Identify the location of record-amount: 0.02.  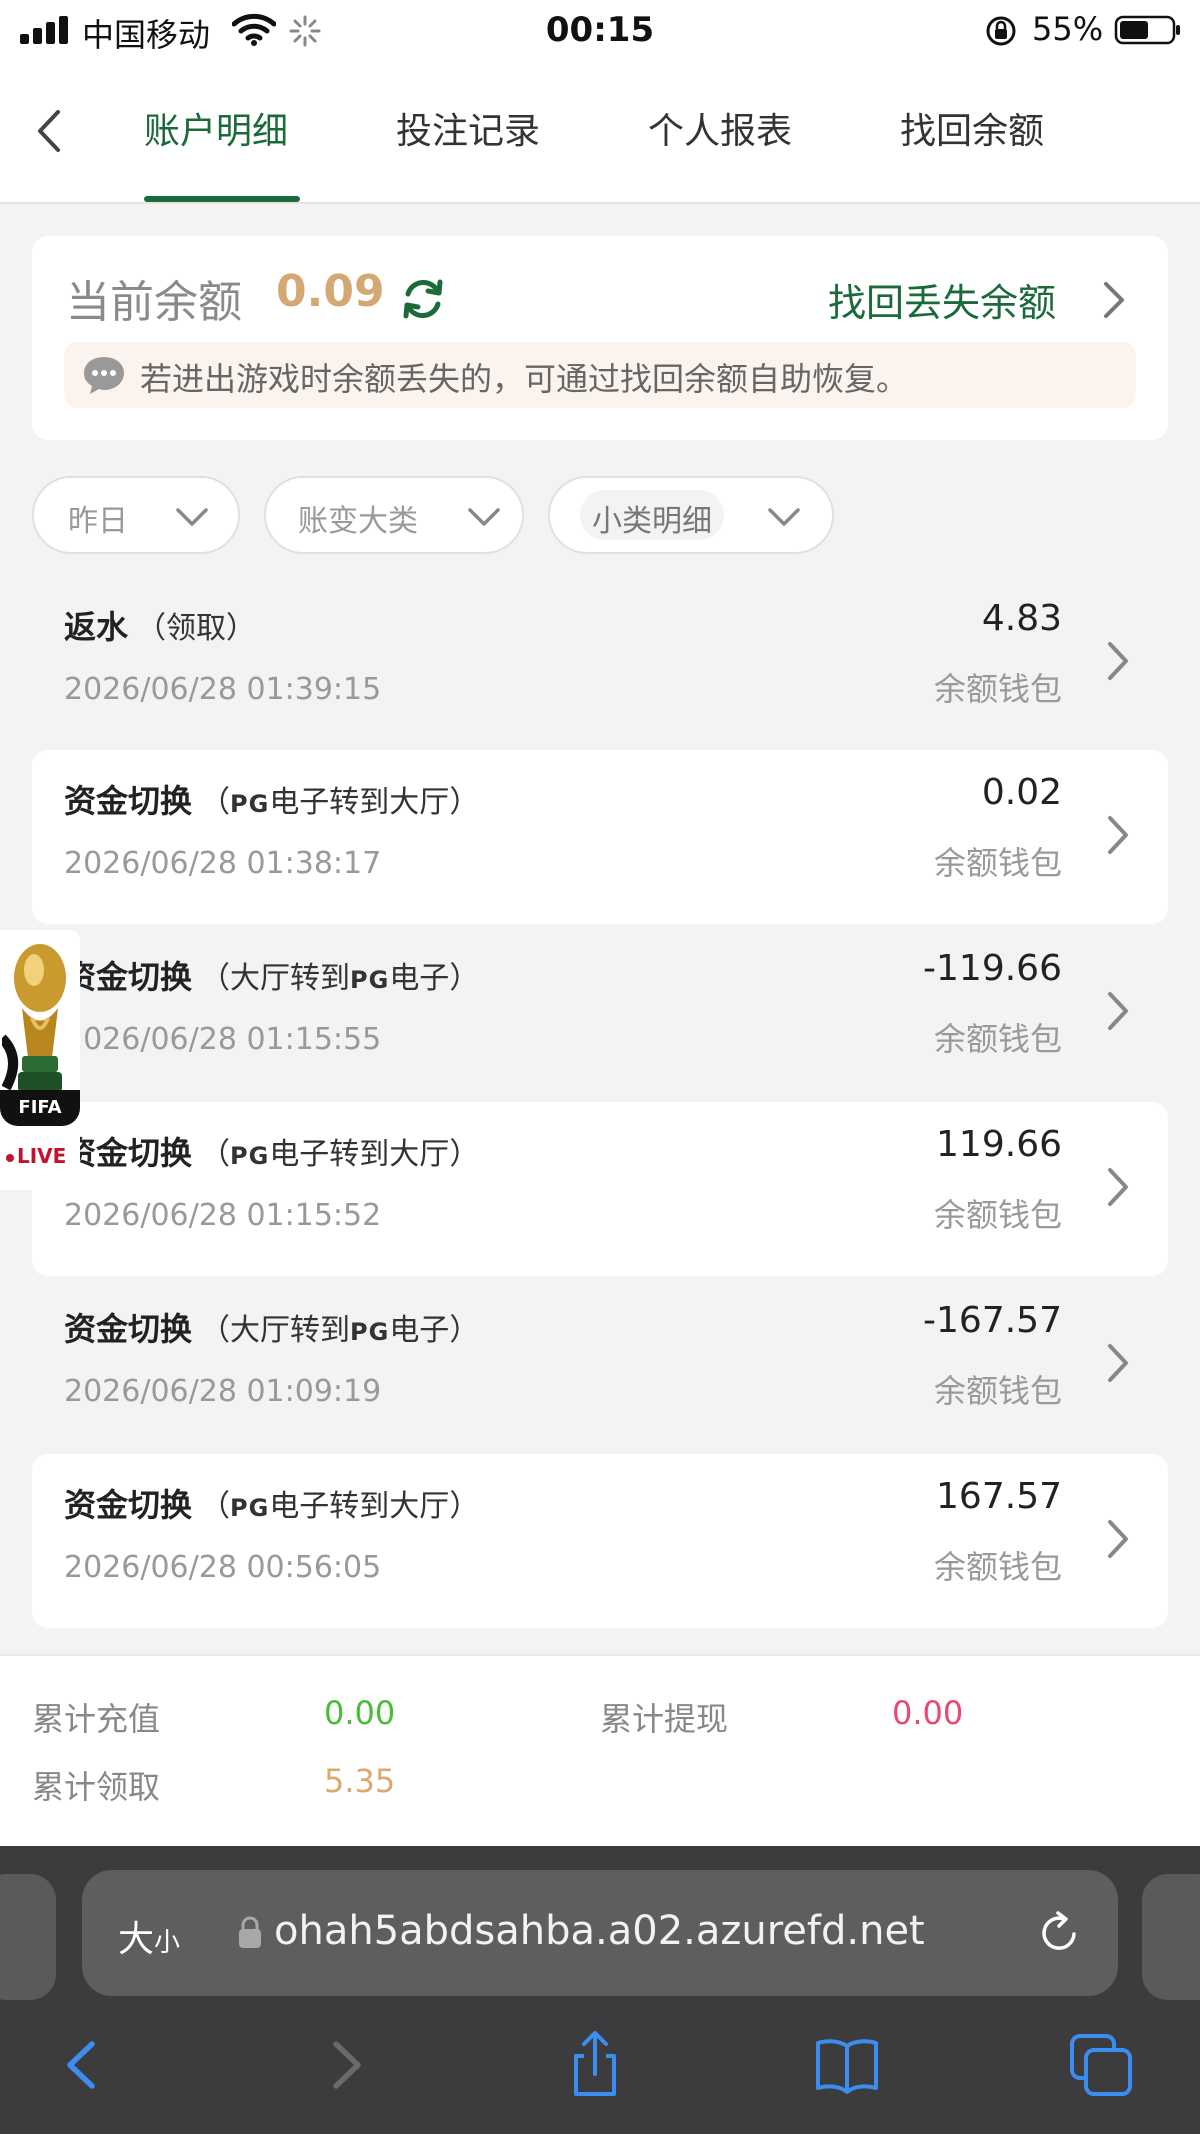
(1021, 792).